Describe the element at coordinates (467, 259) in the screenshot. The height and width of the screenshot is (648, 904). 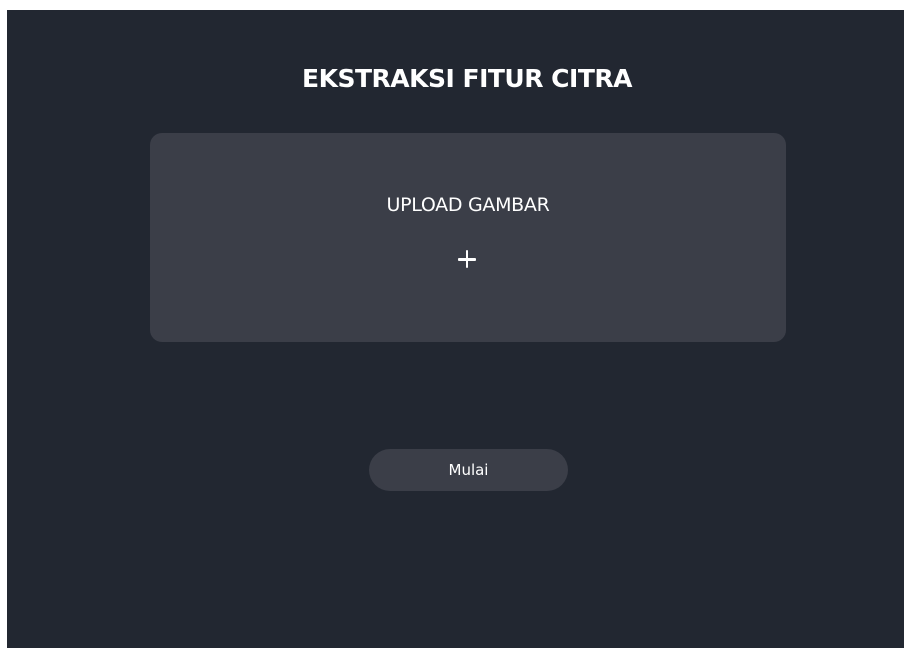
I see `plus-icon` at that location.